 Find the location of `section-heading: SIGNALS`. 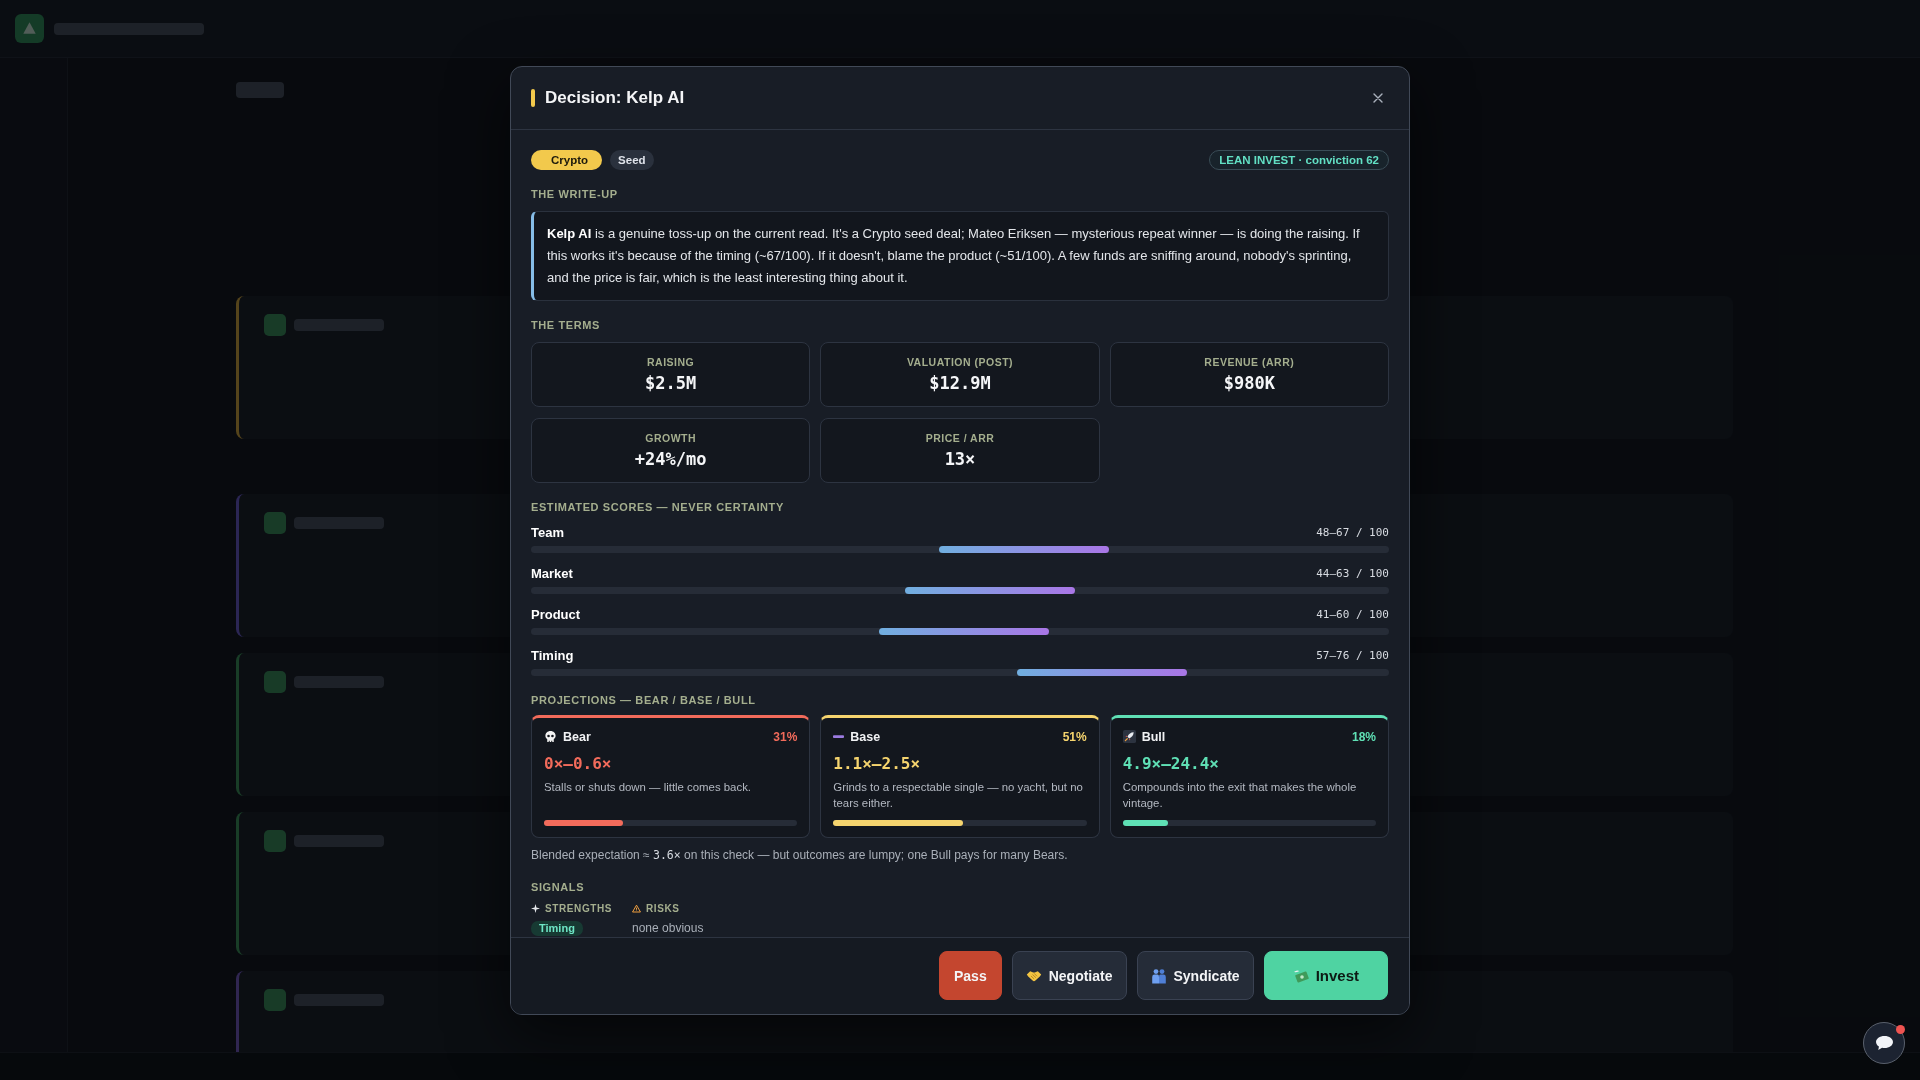

section-heading: SIGNALS is located at coordinates (558, 887).